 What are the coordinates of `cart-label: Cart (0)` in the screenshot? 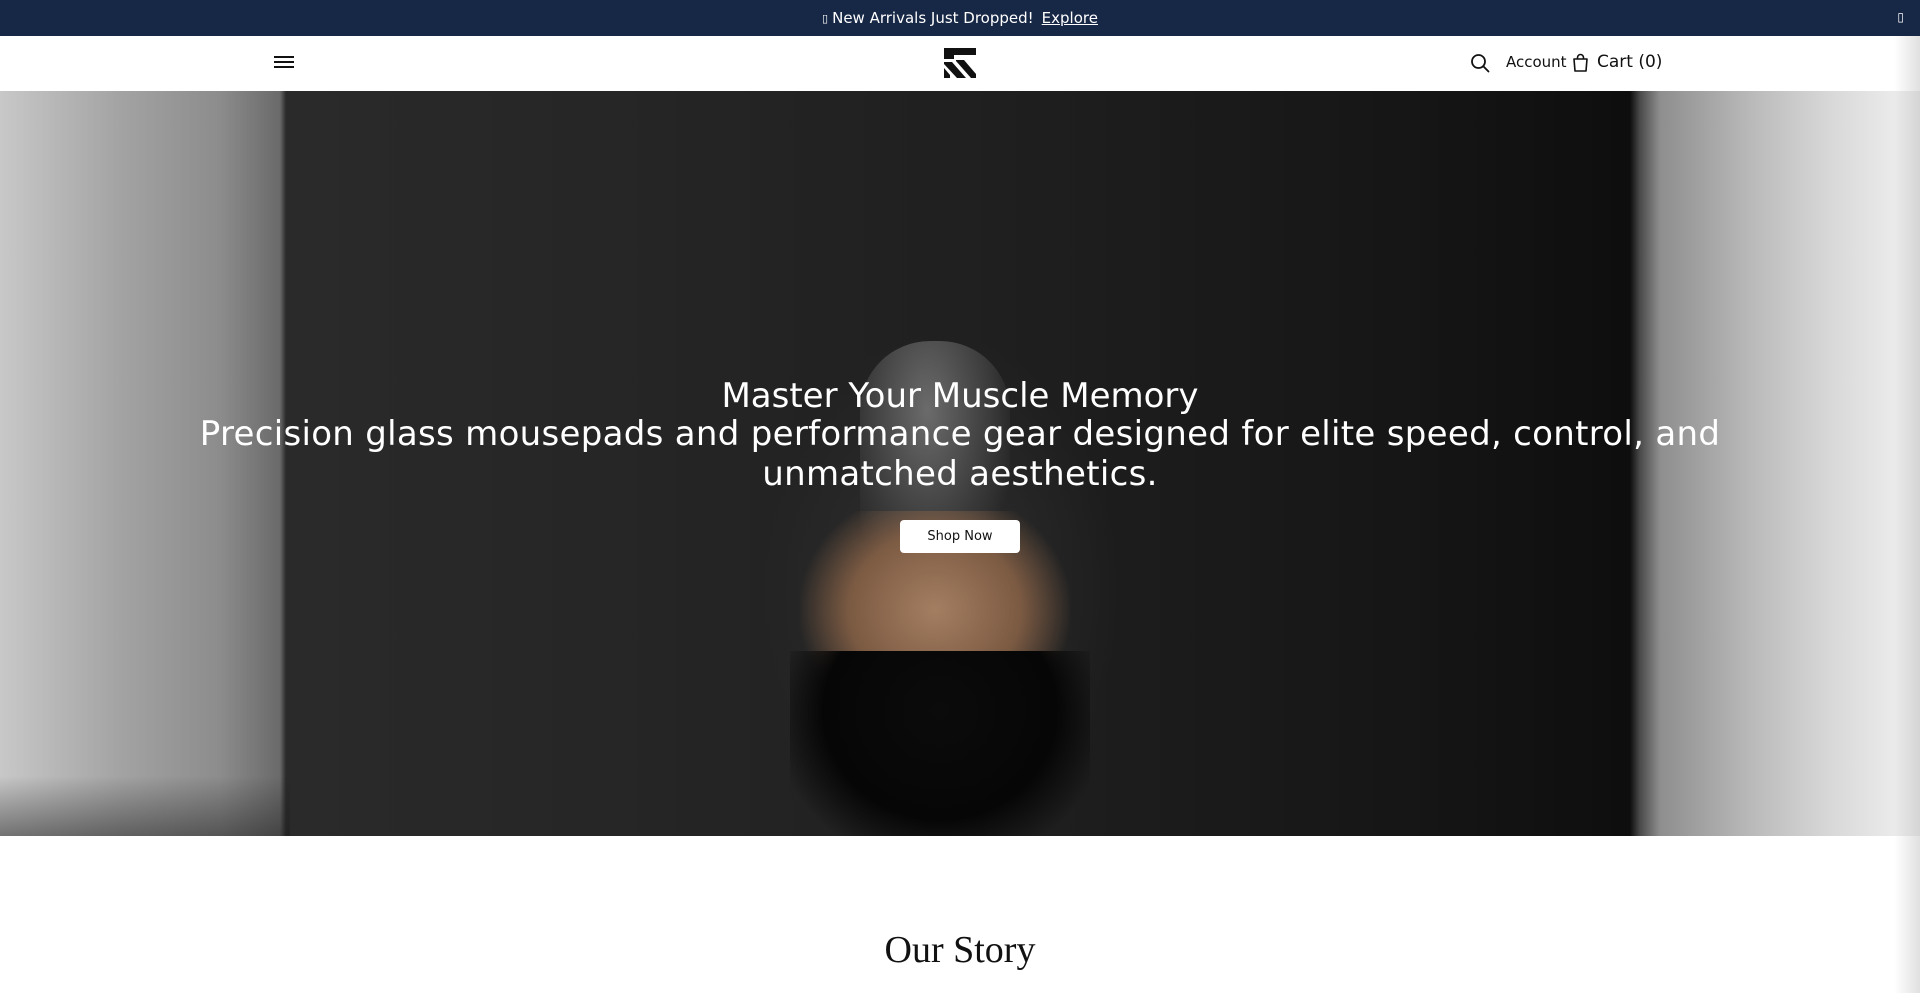 It's located at (1630, 62).